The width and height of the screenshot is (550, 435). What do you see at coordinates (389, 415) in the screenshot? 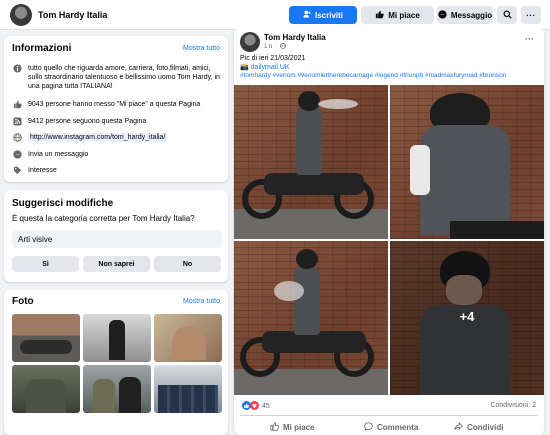
I see `actions-divider` at bounding box center [389, 415].